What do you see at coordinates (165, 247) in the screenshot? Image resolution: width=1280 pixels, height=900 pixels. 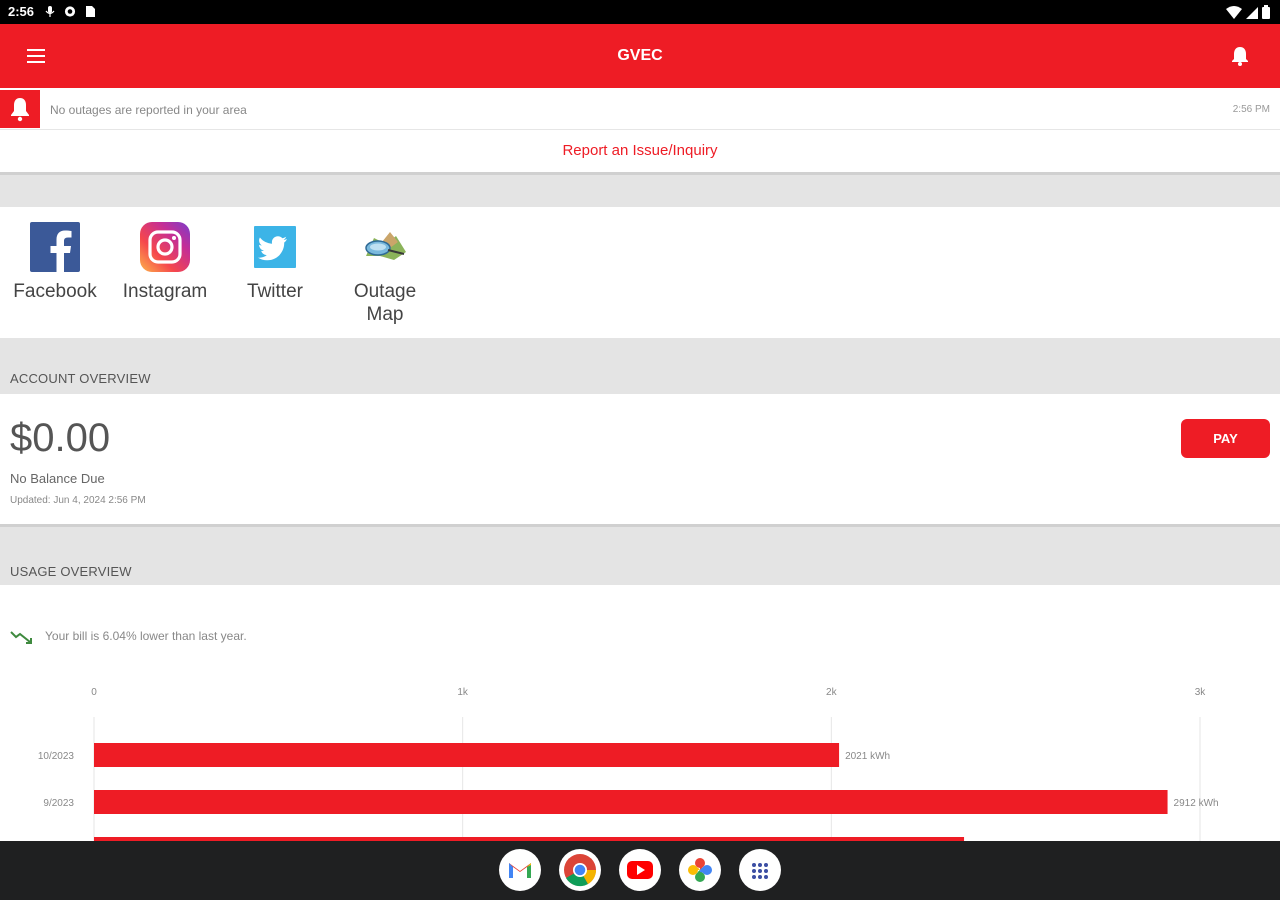 I see `instagram-icon` at bounding box center [165, 247].